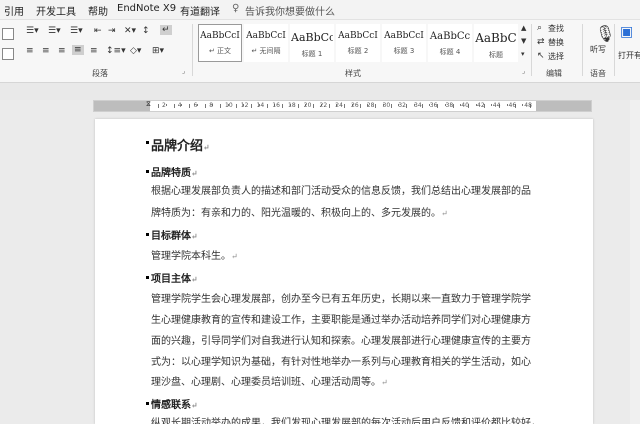  I want to click on document-title: 品牌介绍↵, so click(180, 144).